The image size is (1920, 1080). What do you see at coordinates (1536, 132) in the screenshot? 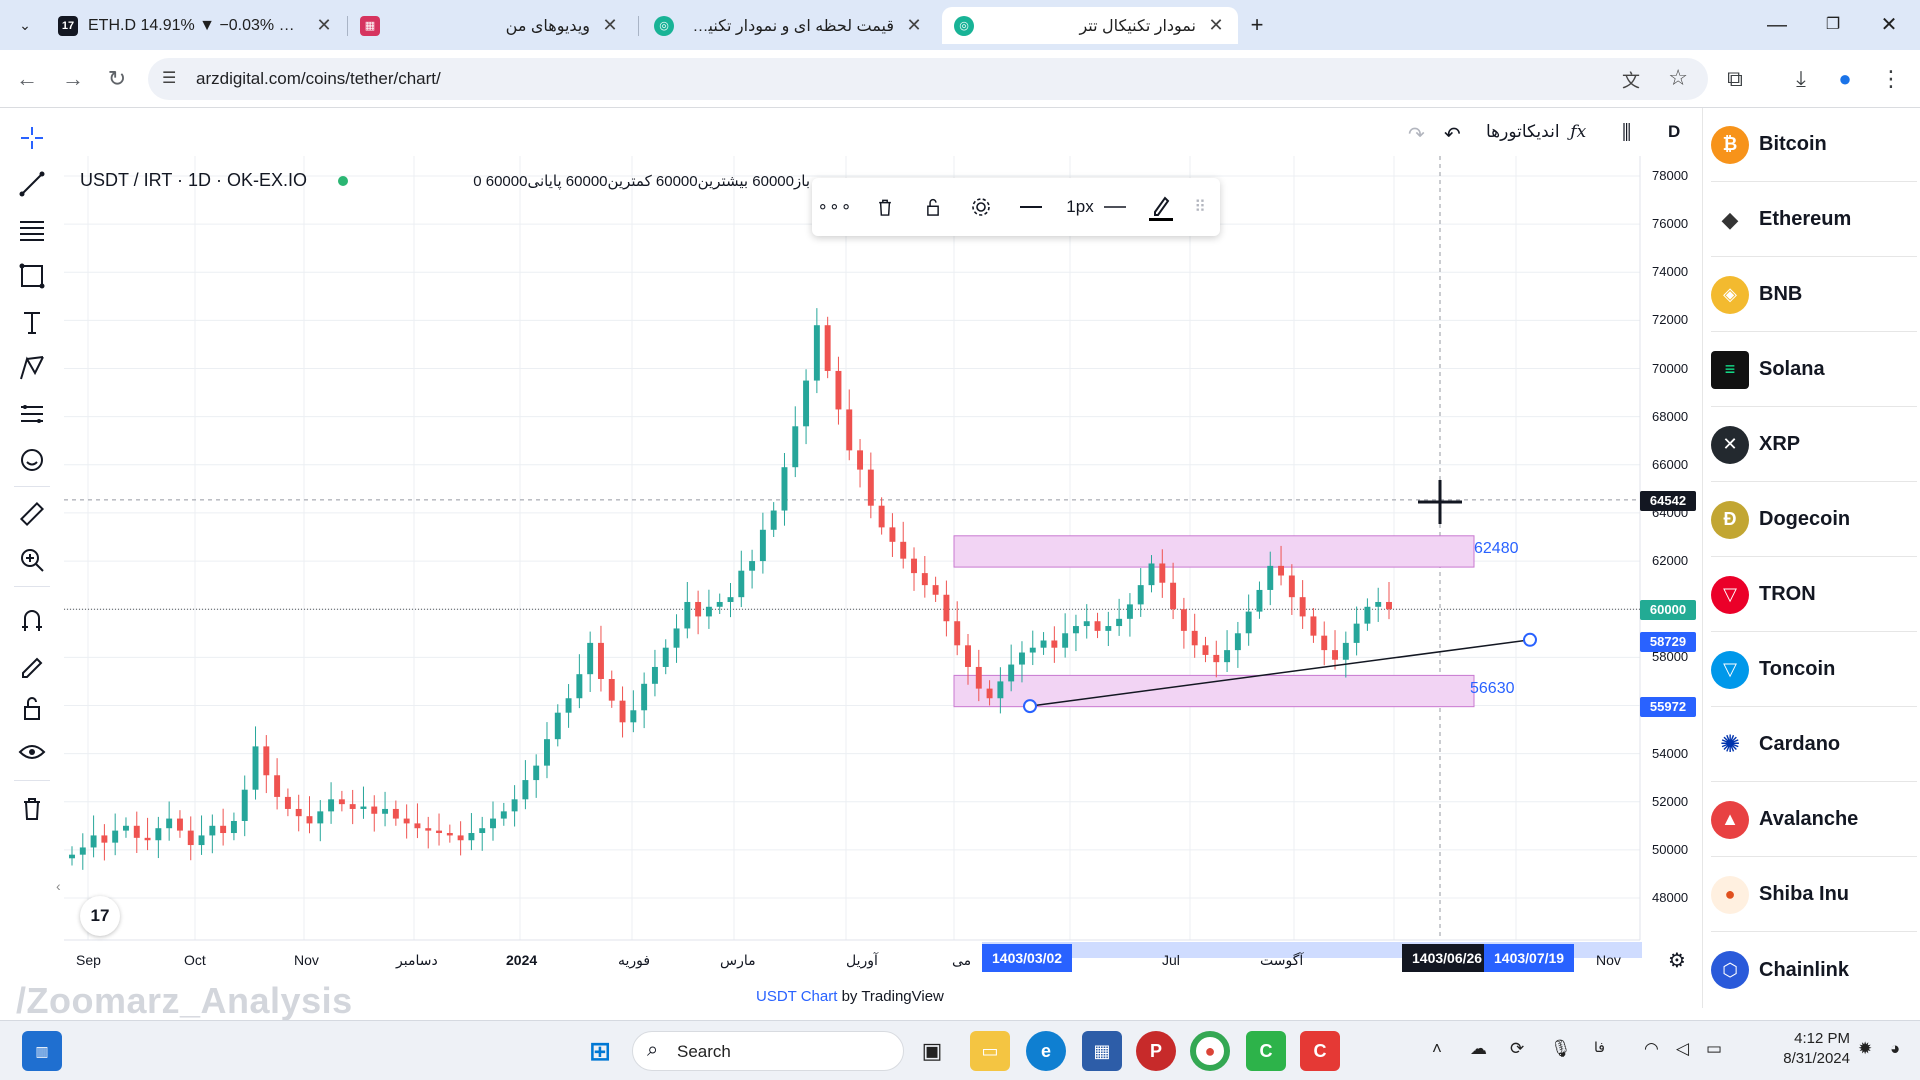
I see `indicators-button: اندیکاتورها ƒx` at bounding box center [1536, 132].